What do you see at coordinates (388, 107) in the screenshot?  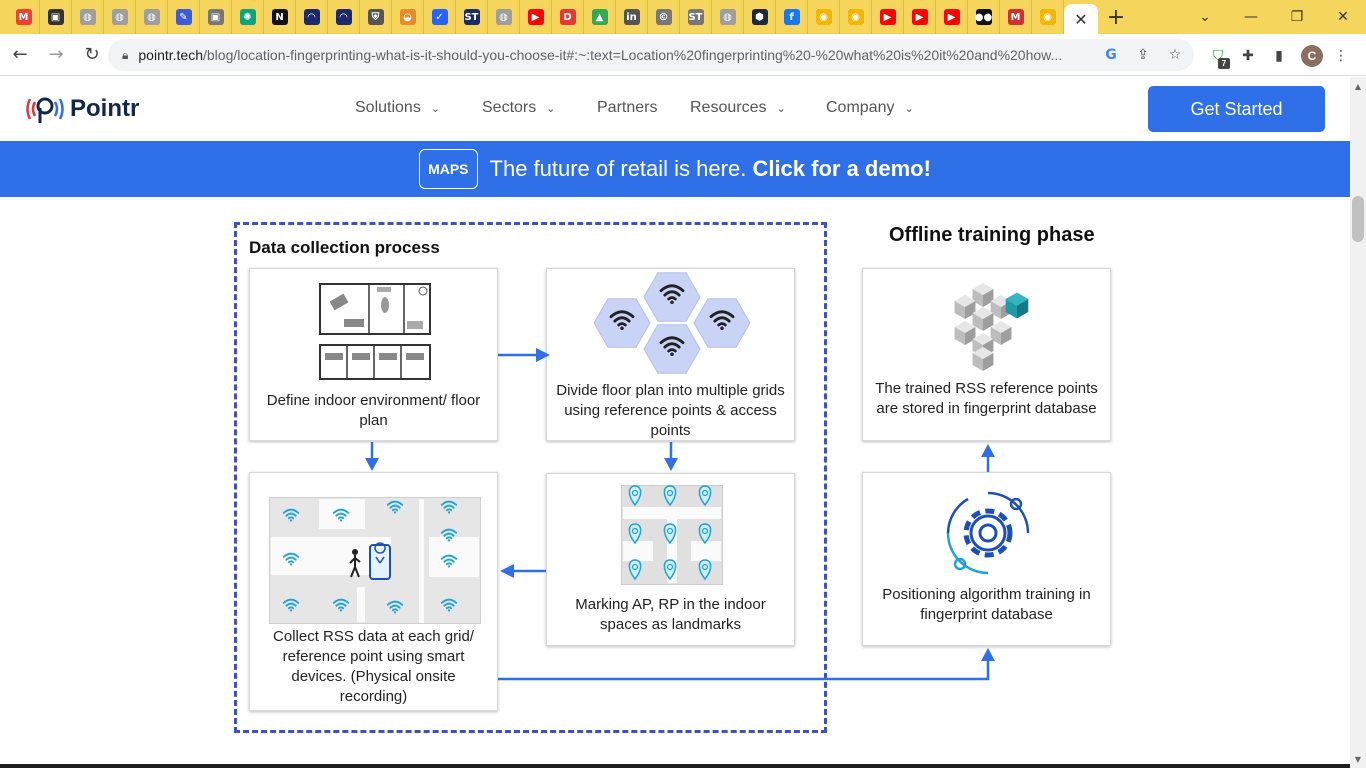 I see `nav-label: Solutions` at bounding box center [388, 107].